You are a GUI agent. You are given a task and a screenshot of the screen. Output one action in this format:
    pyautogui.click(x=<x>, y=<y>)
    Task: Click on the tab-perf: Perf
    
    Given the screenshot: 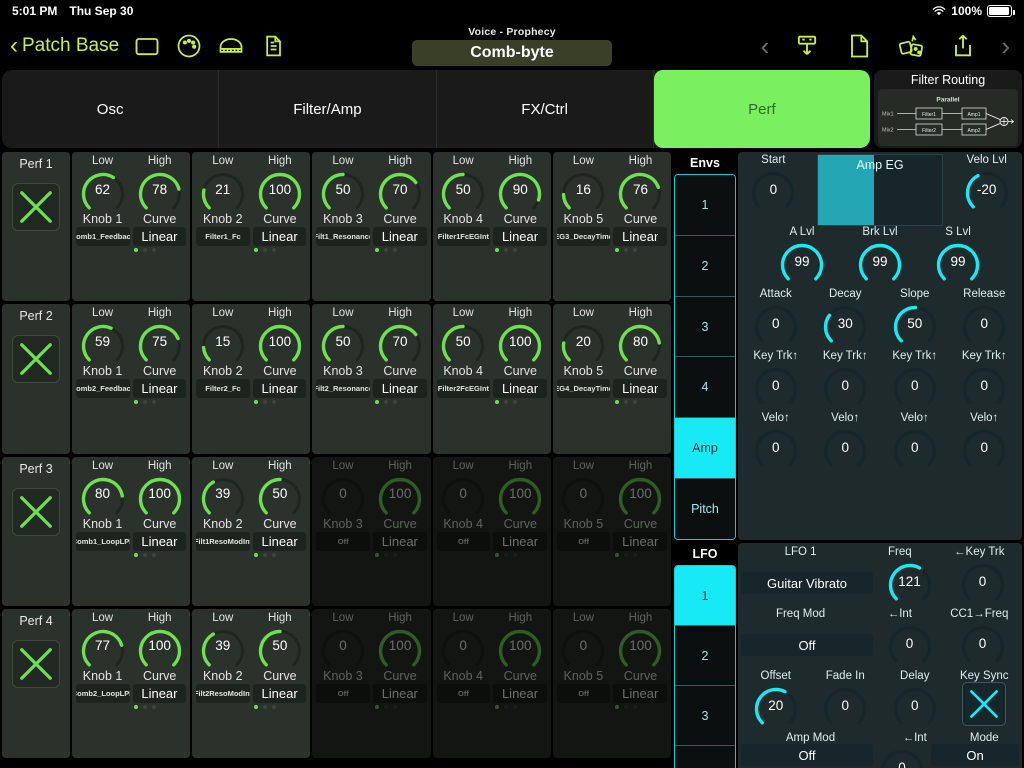 What is the action you would take?
    pyautogui.click(x=761, y=109)
    